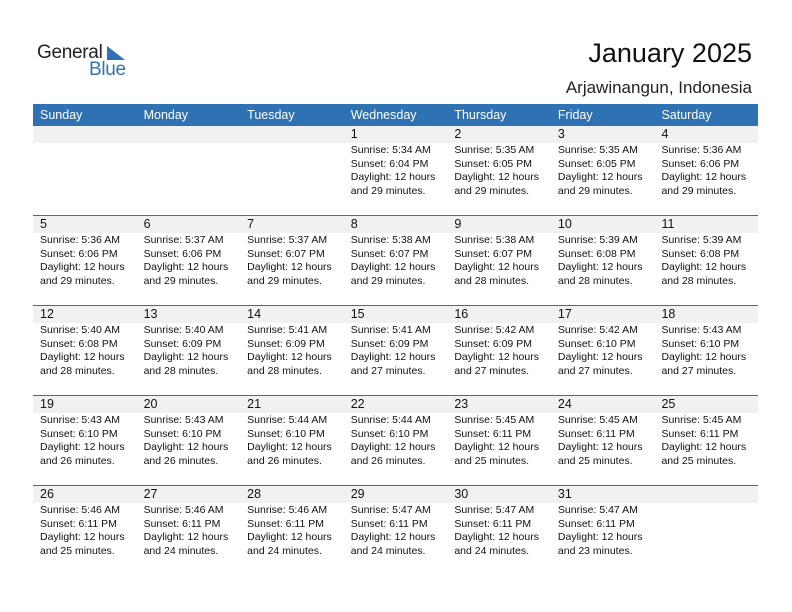  What do you see at coordinates (189, 170) in the screenshot?
I see `empty-day-cell` at bounding box center [189, 170].